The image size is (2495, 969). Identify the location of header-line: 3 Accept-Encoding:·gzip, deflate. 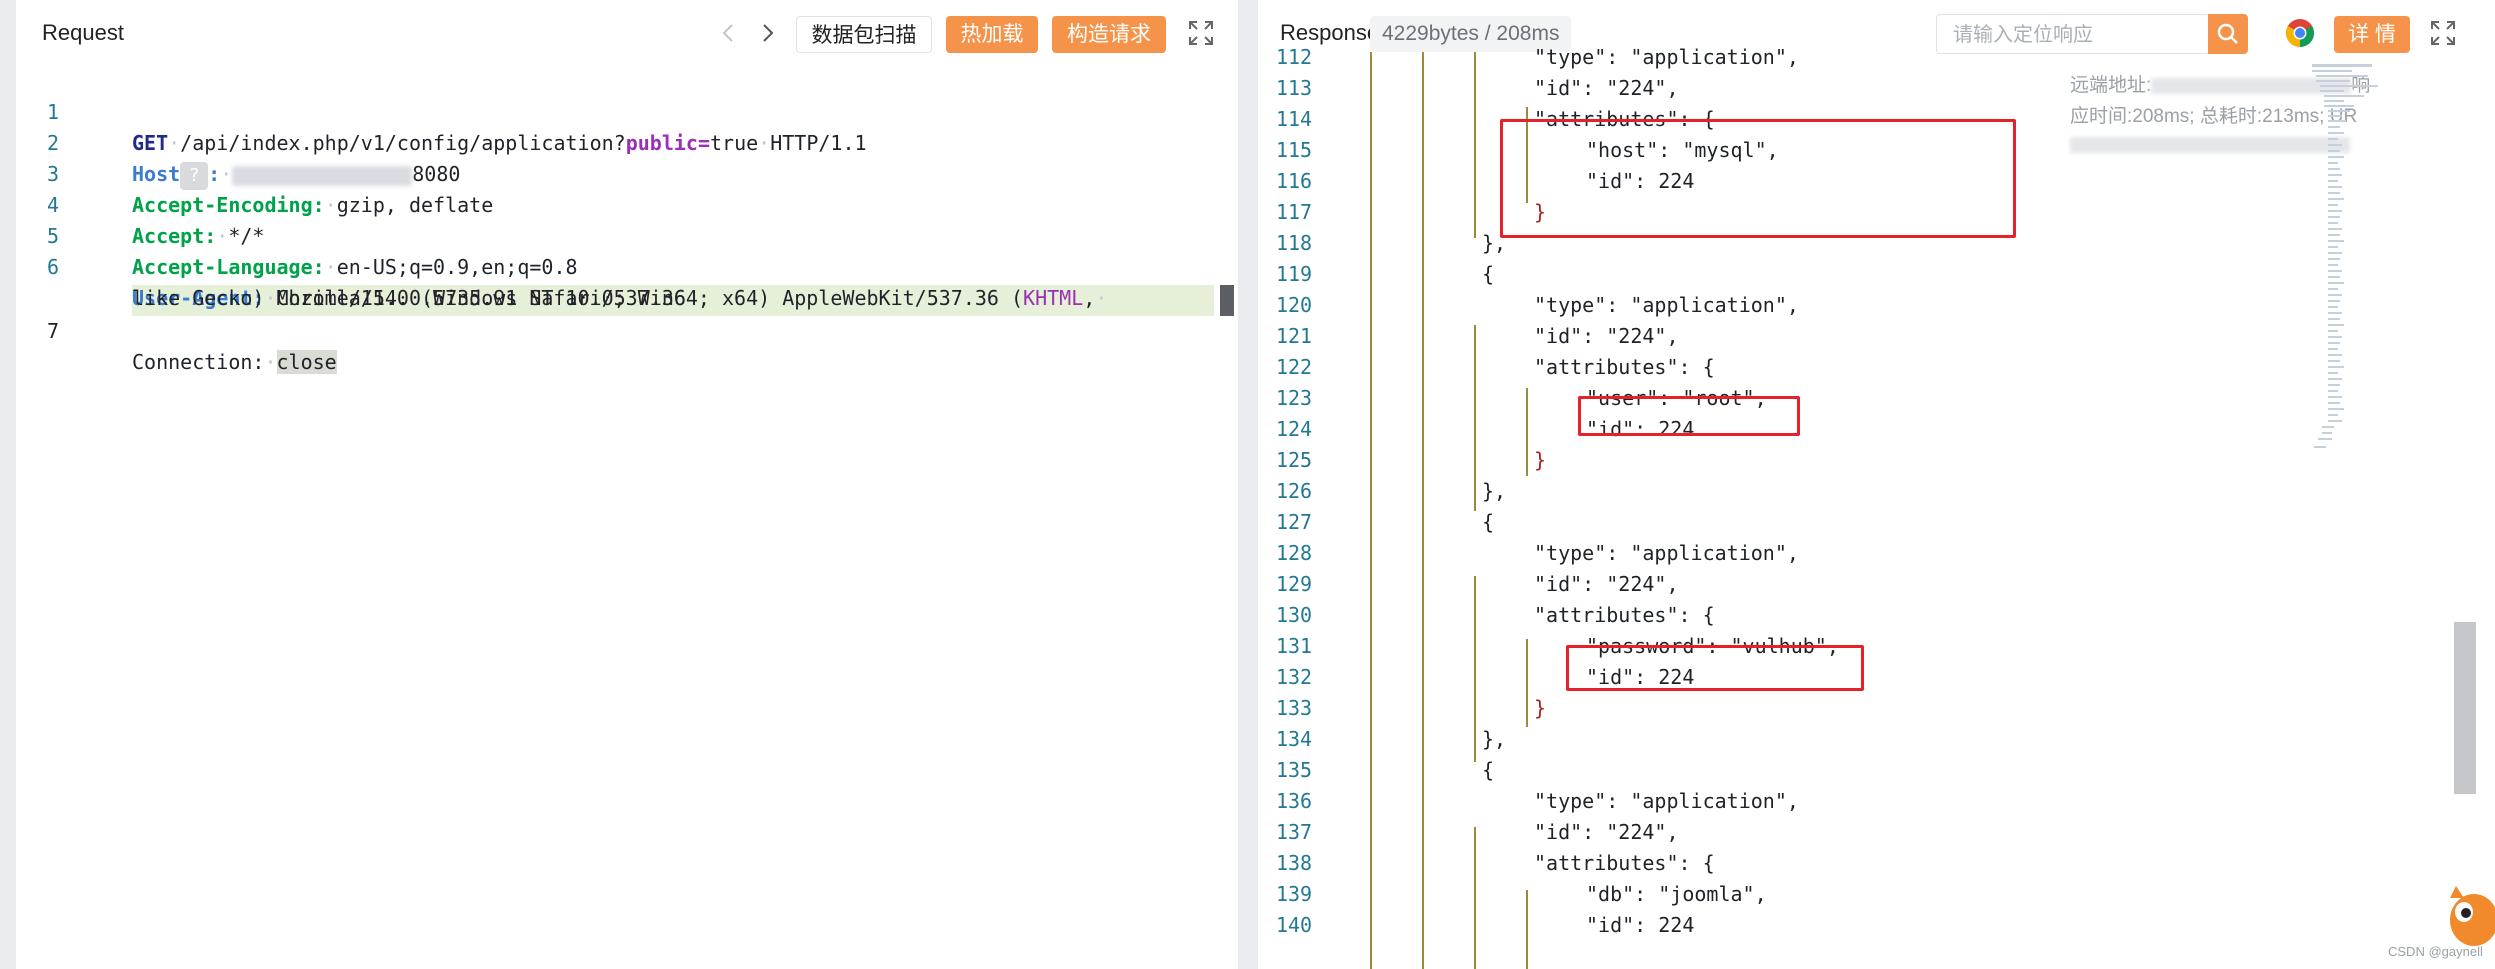
(627, 172).